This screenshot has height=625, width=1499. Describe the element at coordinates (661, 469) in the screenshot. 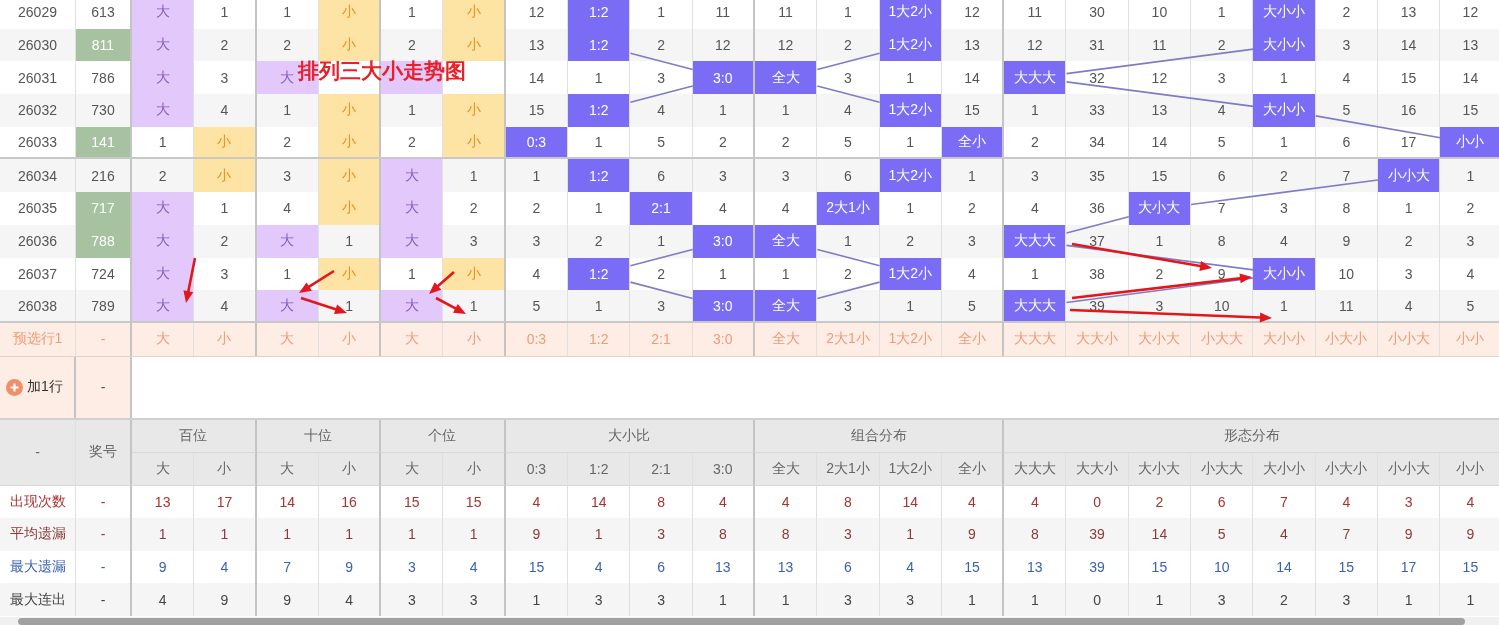

I see `column-header: 2:1` at that location.